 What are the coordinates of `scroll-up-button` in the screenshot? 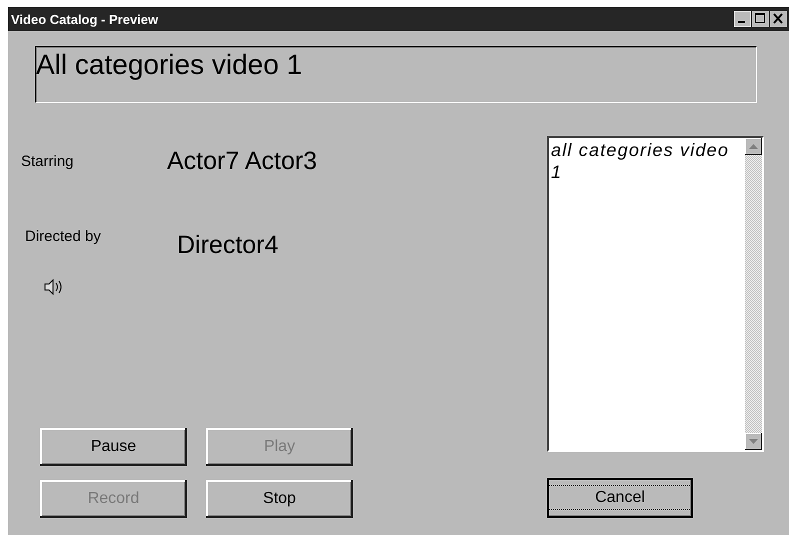 It's located at (753, 146).